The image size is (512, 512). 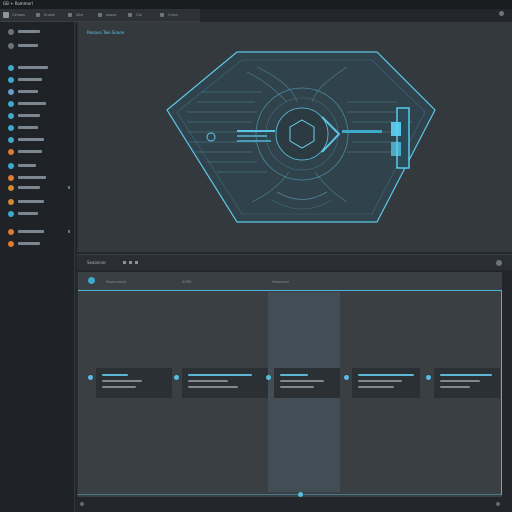 What do you see at coordinates (136, 262) in the screenshot?
I see `expand-icon` at bounding box center [136, 262].